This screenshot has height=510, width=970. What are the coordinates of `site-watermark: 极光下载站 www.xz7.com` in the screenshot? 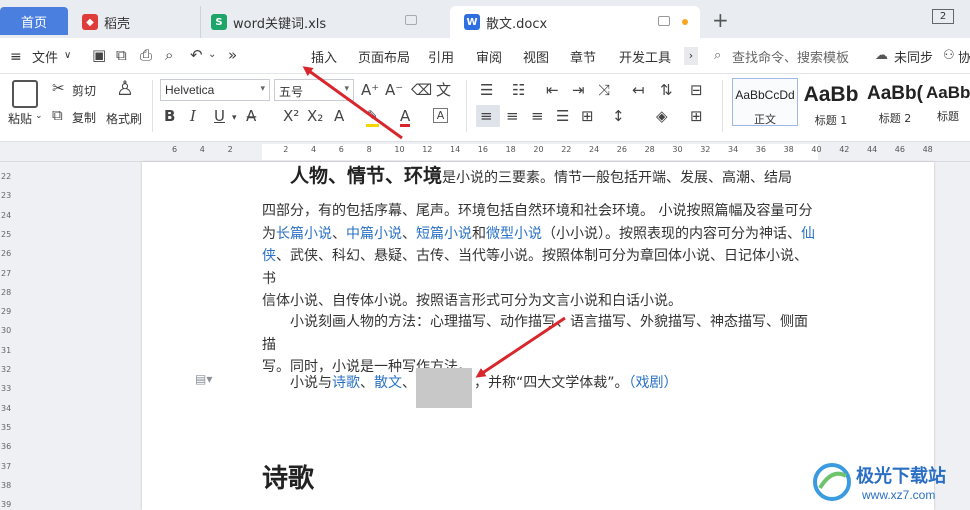 It's located at (891, 484).